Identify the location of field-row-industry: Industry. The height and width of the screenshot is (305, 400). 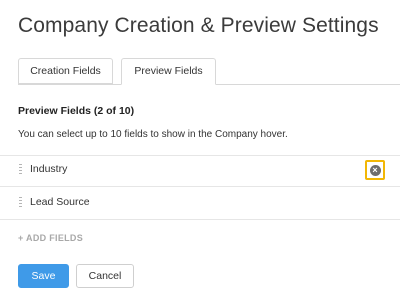
(200, 171).